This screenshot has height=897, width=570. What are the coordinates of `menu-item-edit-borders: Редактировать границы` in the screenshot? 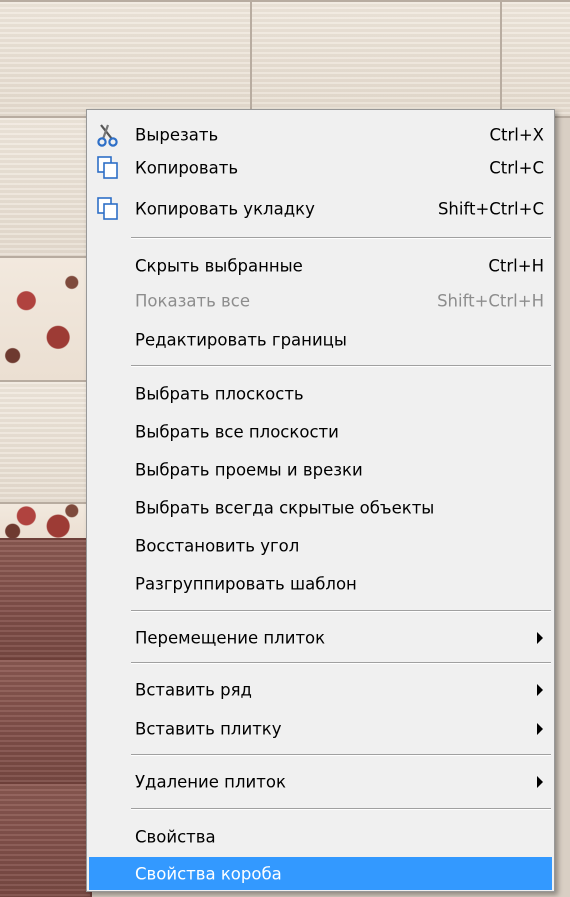 It's located at (320, 339).